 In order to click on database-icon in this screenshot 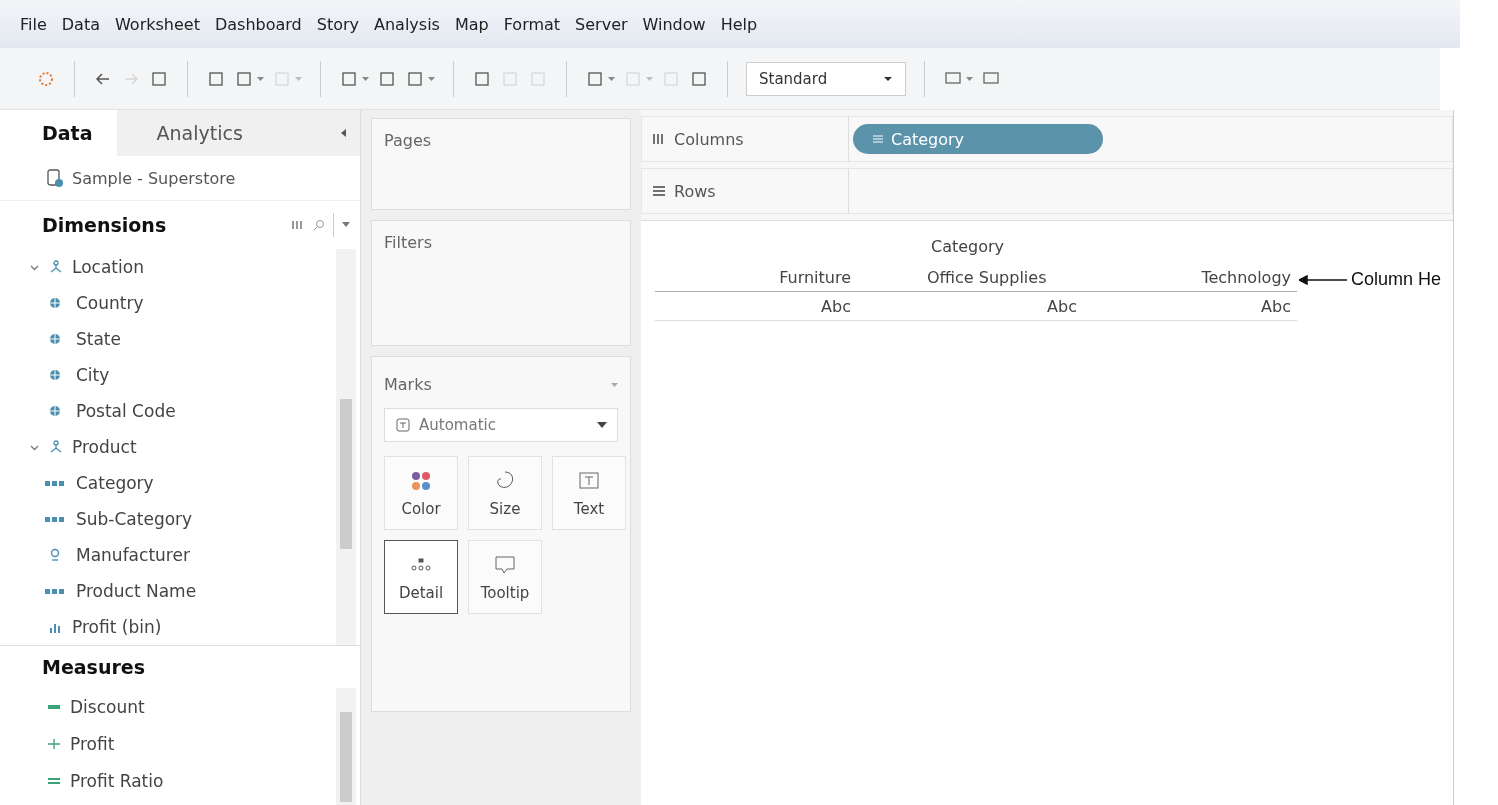, I will do `click(55, 178)`.